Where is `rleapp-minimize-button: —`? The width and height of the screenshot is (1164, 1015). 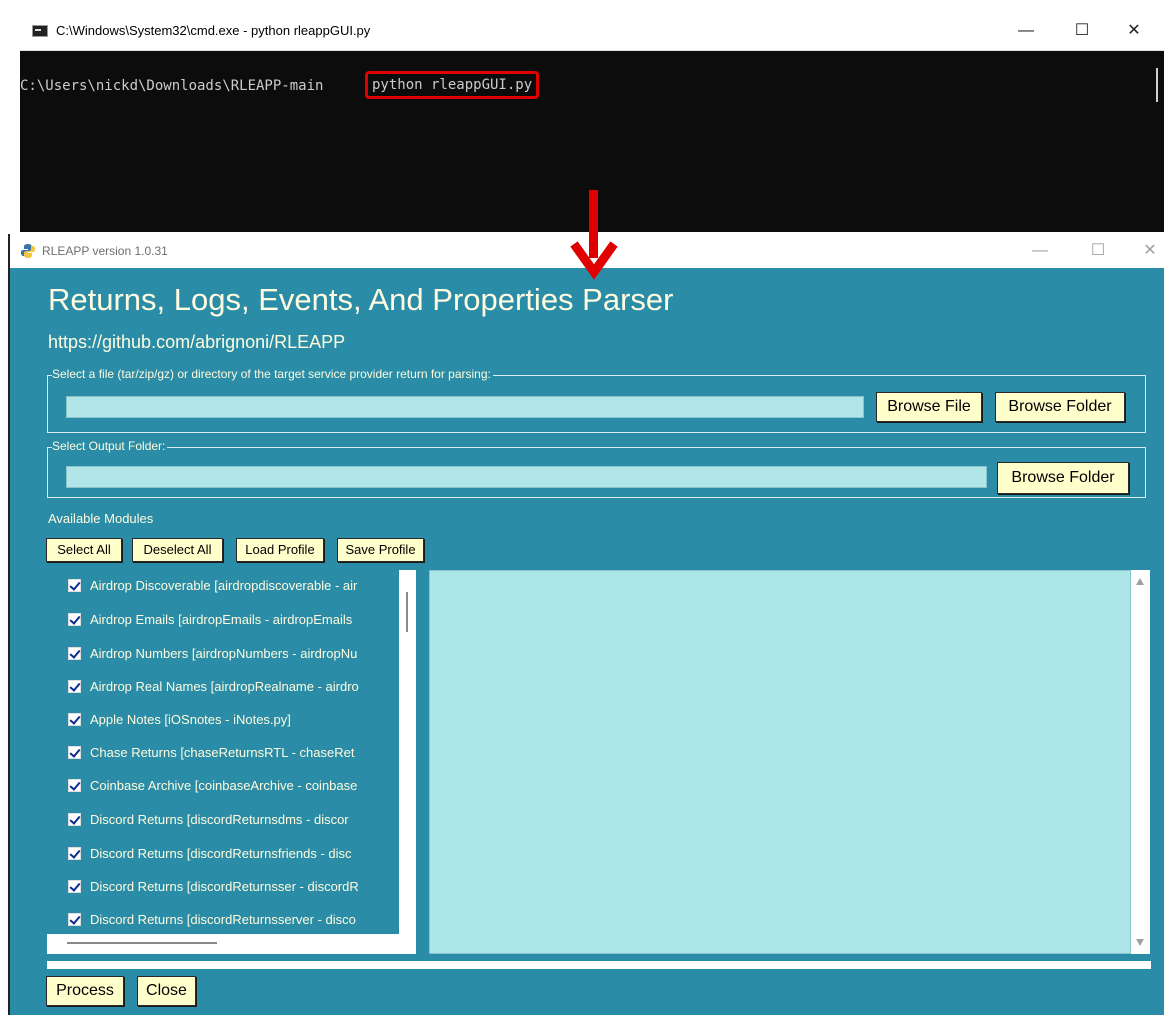
rleapp-minimize-button: — is located at coordinates (1040, 251).